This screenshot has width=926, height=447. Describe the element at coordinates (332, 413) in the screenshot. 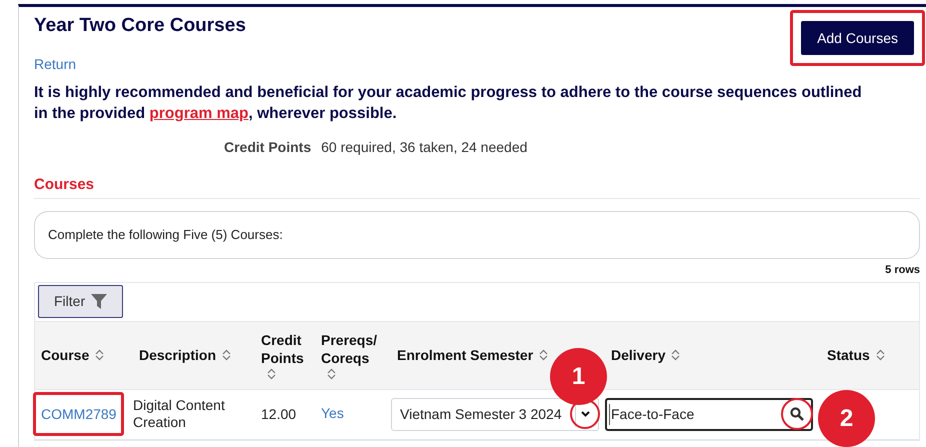

I see `prereqs-link: Yes` at that location.